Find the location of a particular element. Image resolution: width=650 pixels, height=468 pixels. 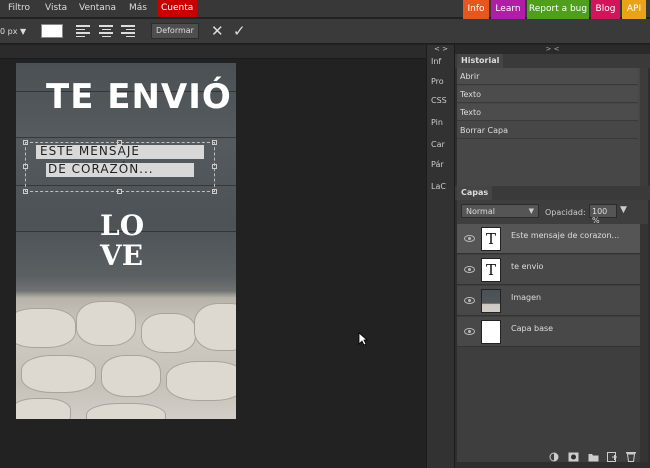

menu-vista: Vista is located at coordinates (56, 8).